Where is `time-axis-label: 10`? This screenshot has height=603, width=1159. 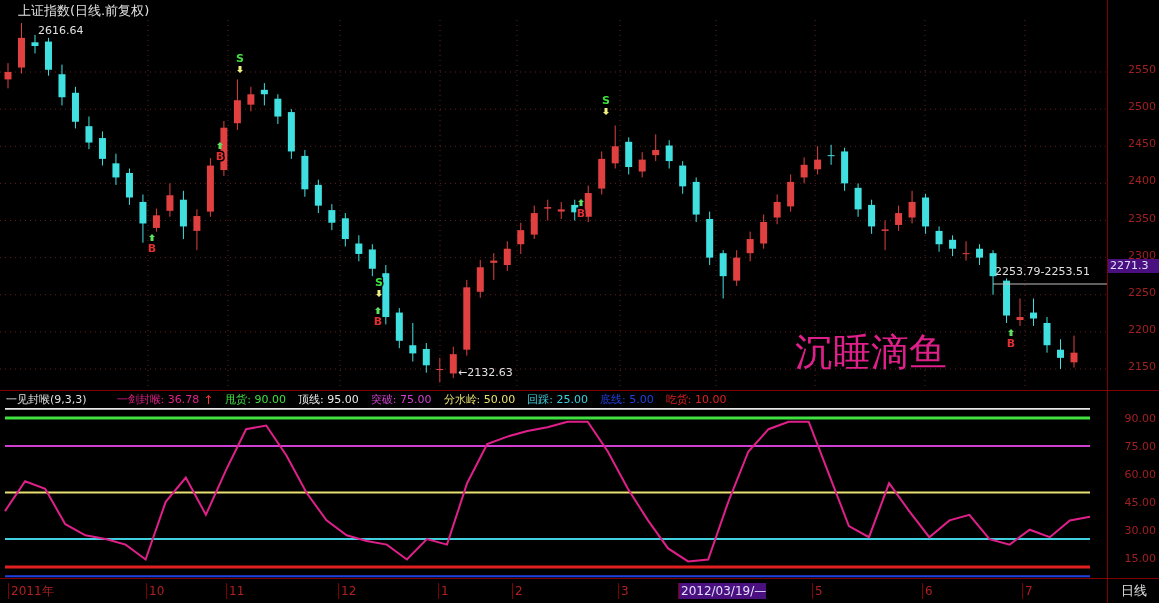 time-axis-label: 10 is located at coordinates (155, 591).